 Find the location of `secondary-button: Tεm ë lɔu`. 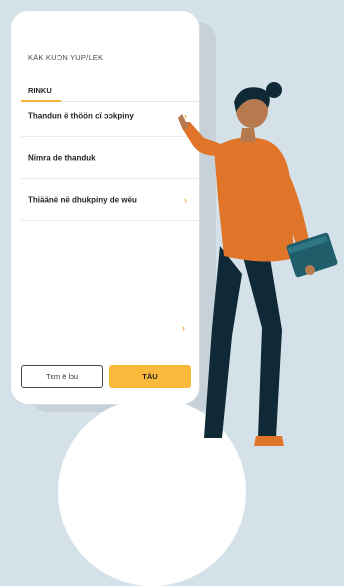

secondary-button: Tεm ë lɔu is located at coordinates (62, 376).